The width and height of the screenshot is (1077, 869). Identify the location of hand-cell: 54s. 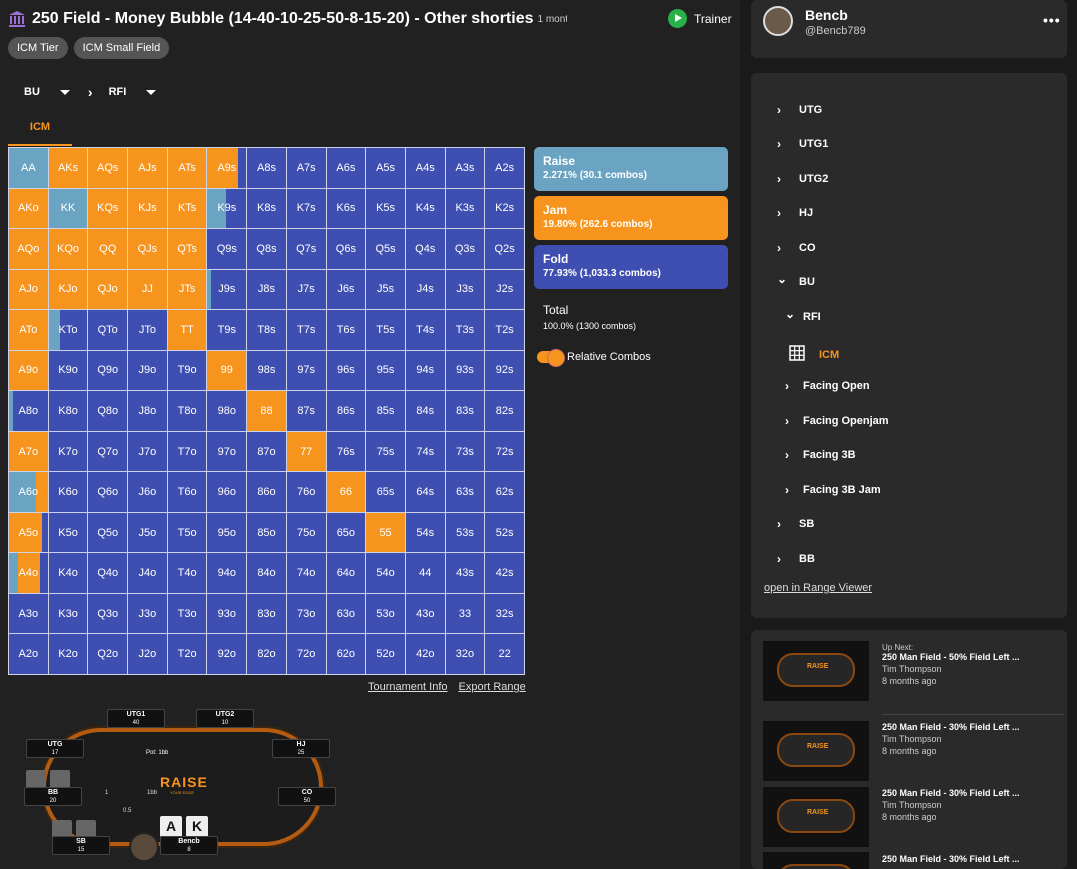
(425, 532).